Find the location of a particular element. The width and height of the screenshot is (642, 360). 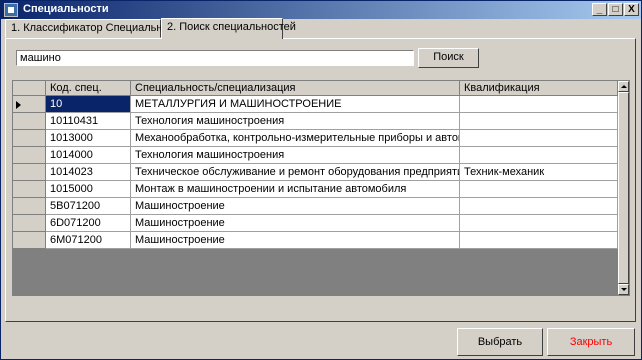

column-header-code: Код. спец. is located at coordinates (88, 88).